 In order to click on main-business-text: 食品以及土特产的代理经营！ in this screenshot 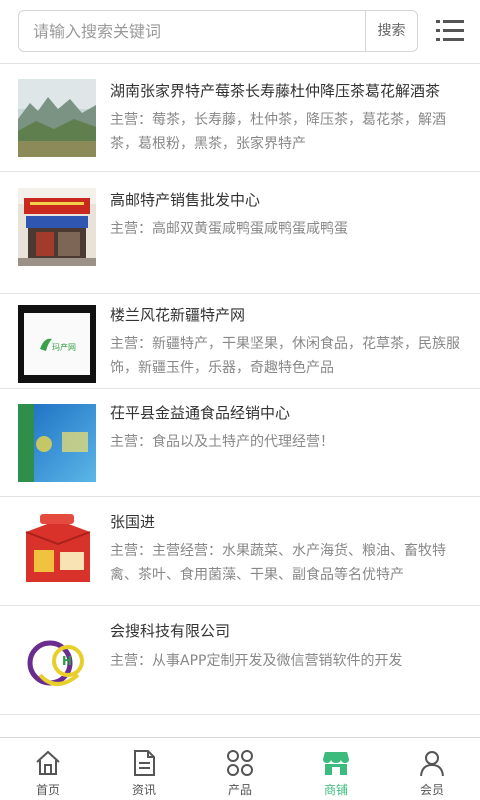, I will do `click(243, 442)`.